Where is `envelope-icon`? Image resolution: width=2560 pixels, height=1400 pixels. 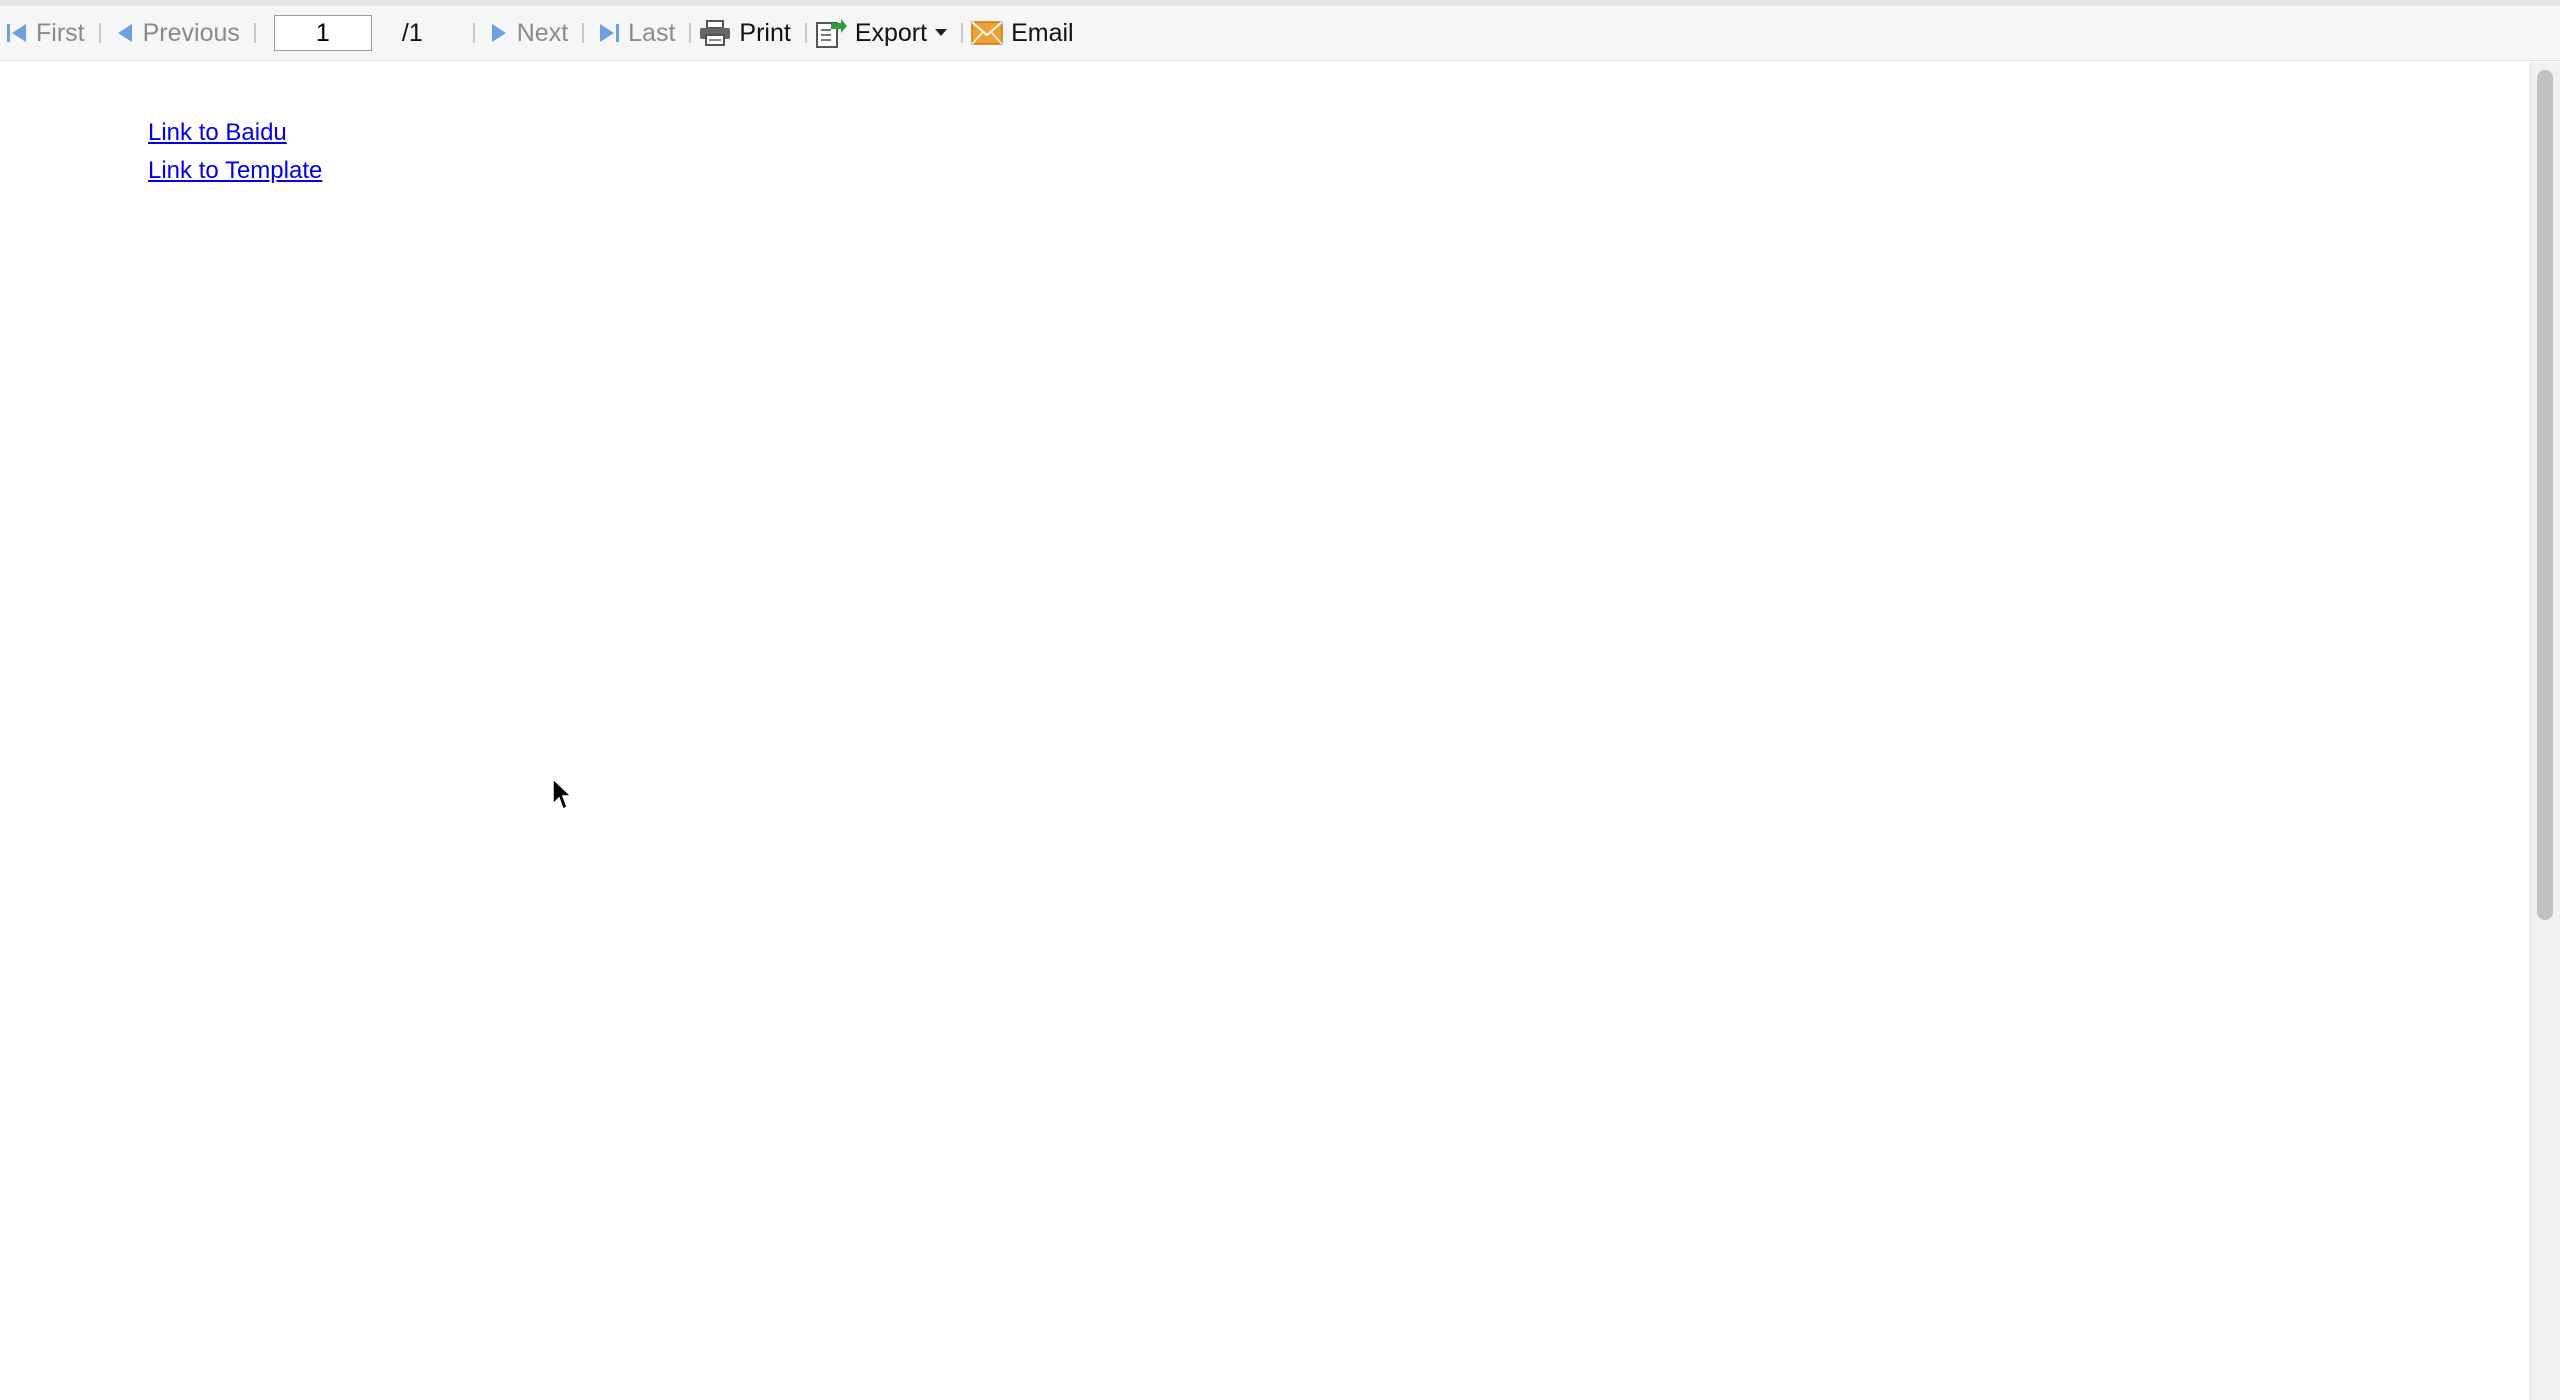
envelope-icon is located at coordinates (987, 33).